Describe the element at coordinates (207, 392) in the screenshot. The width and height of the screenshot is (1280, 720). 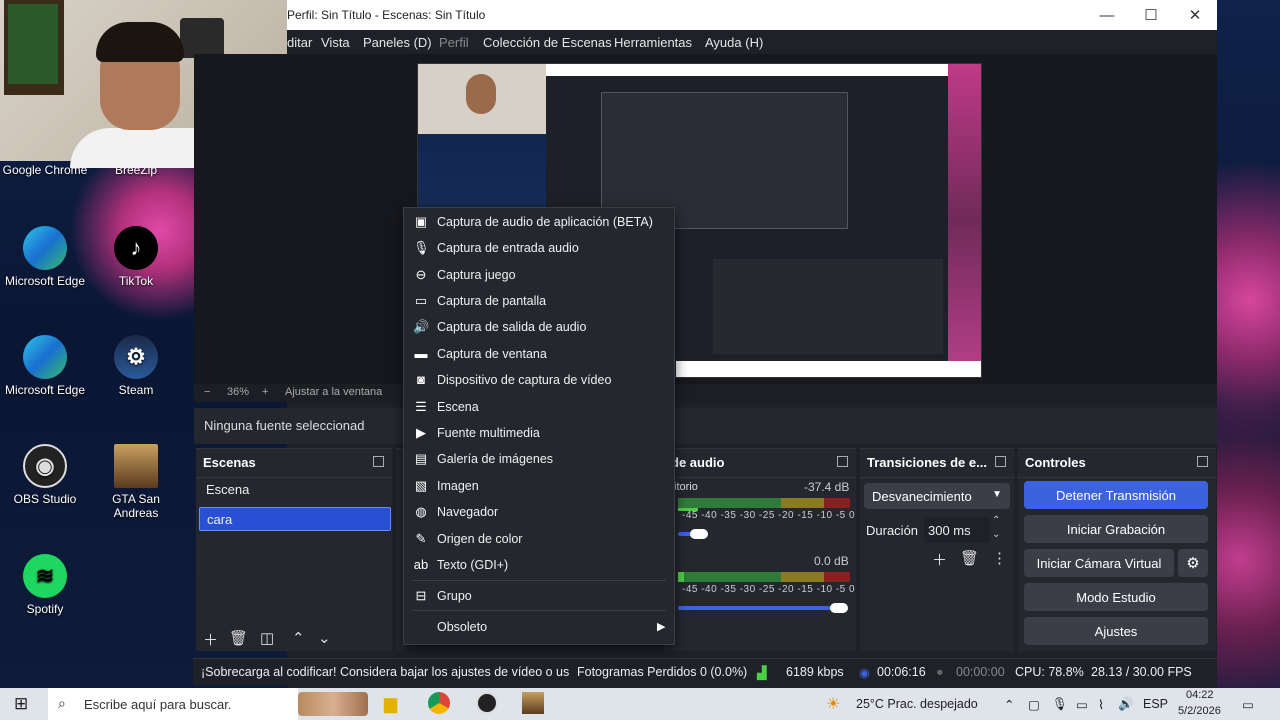
I see `zoom-out-button: −` at that location.